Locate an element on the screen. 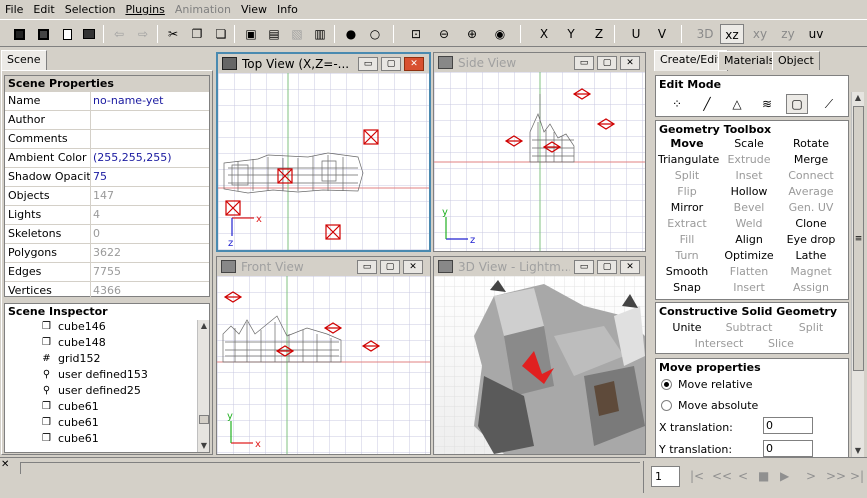 The image size is (867, 498). menu-plugins: Plugins is located at coordinates (144, 9).